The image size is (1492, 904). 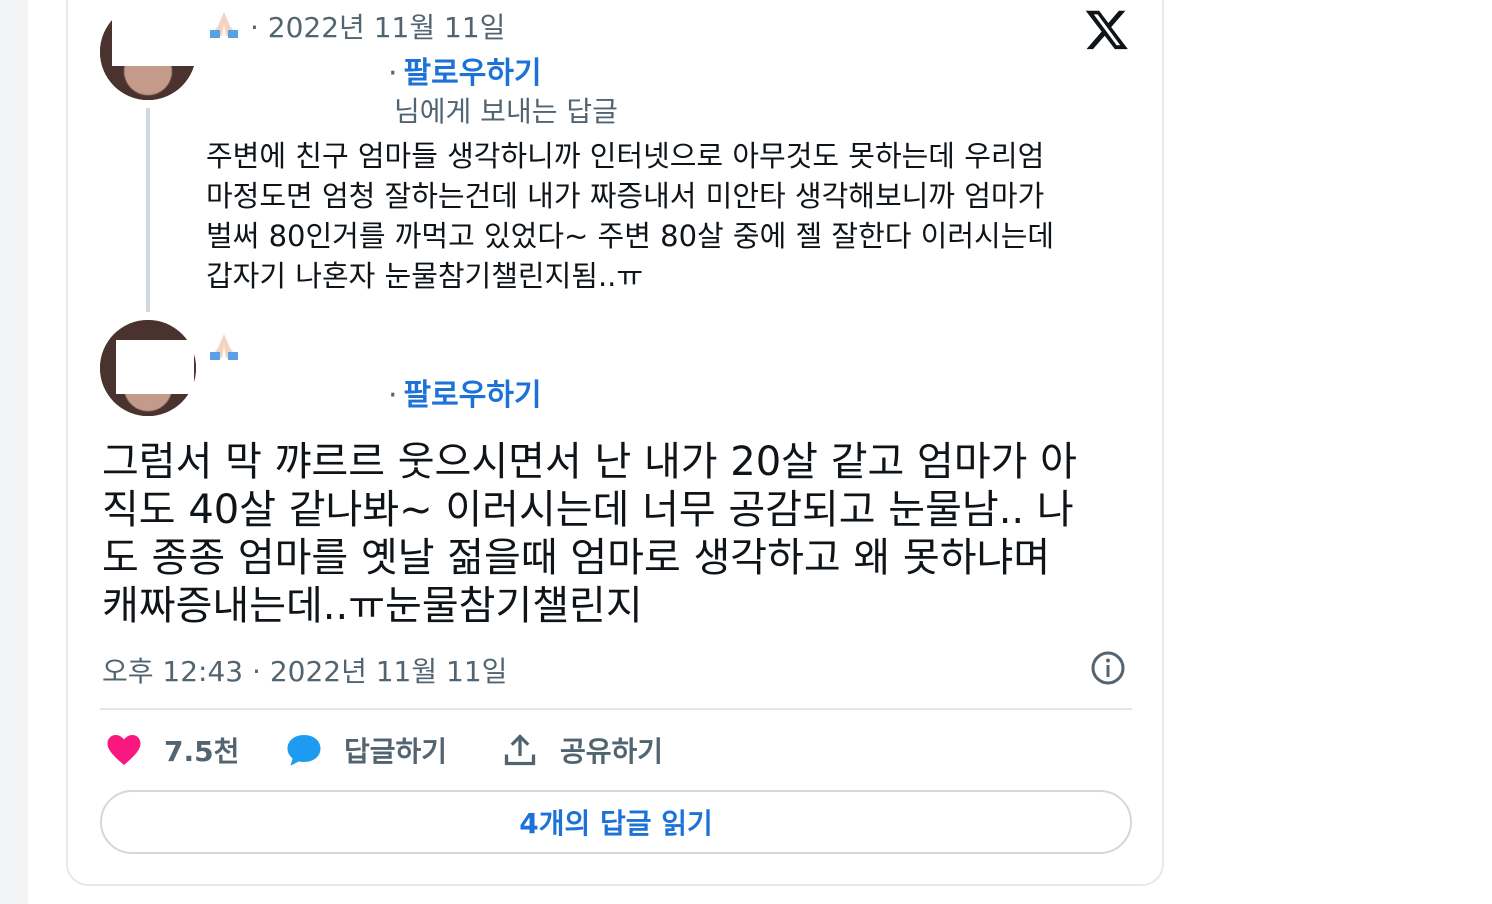 I want to click on redacted-handle-cover, so click(x=292, y=385).